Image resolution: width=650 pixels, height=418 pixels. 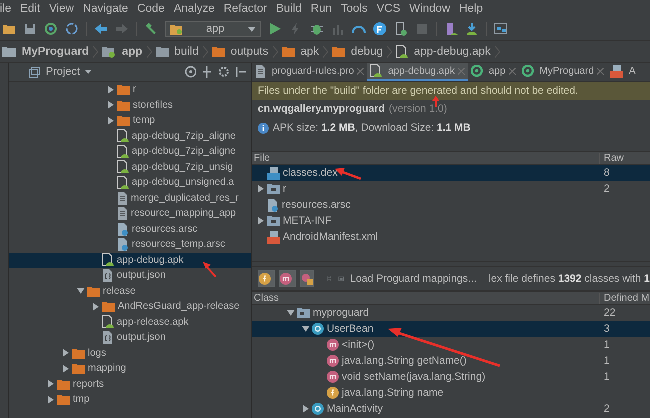 I want to click on locate-icon, so click(x=190, y=72).